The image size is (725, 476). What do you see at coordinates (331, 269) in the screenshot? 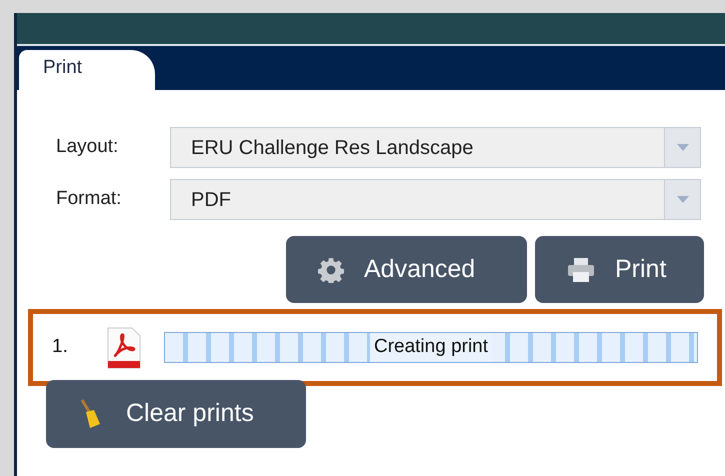
I see `gear-icon` at bounding box center [331, 269].